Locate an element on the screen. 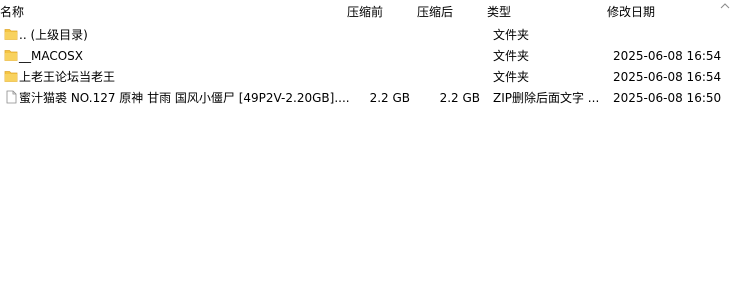 This screenshot has width=731, height=300. file-name: 上老王论坛当老王 is located at coordinates (67, 77).